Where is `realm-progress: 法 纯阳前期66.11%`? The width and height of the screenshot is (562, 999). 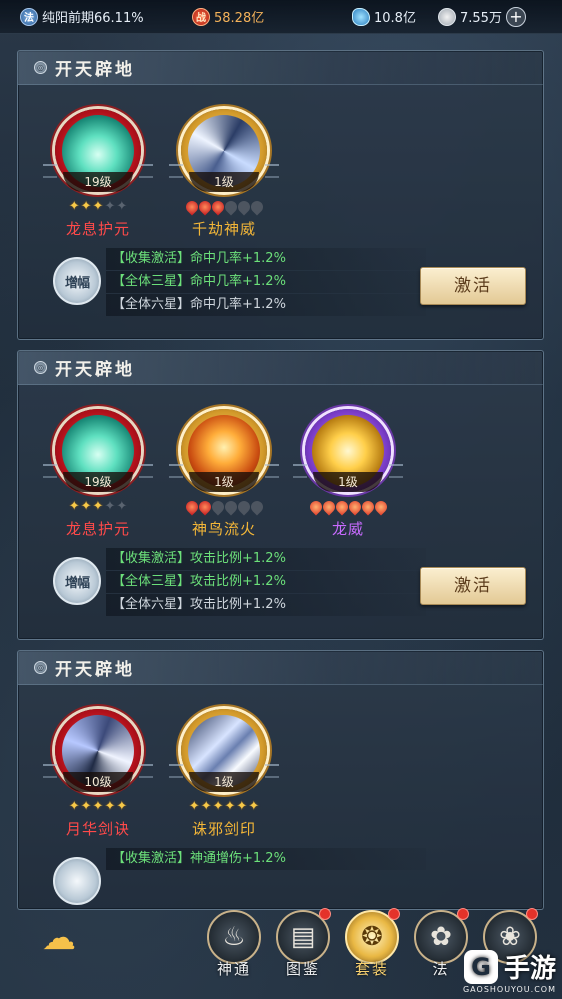
realm-progress: 法 纯阳前期66.11% is located at coordinates (82, 17).